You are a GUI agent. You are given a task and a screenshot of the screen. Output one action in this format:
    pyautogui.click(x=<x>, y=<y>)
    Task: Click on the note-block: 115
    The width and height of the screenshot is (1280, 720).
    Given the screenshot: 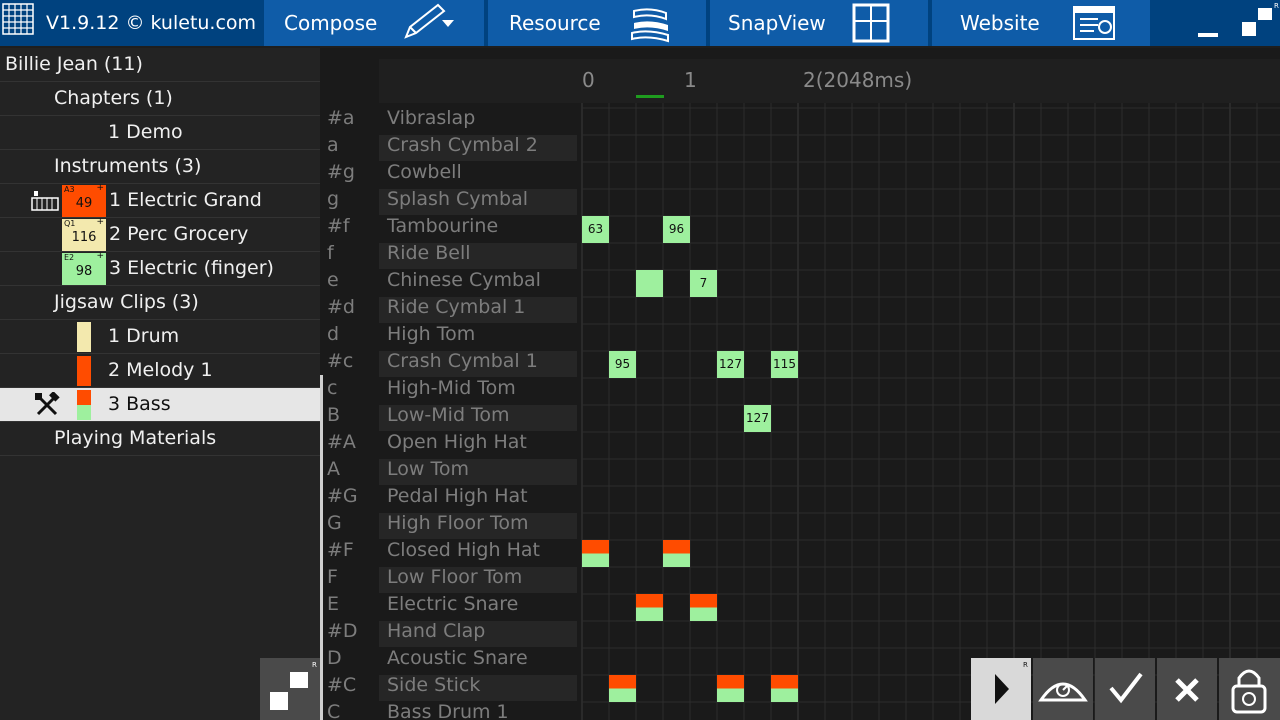 What is the action you would take?
    pyautogui.click(x=784, y=364)
    